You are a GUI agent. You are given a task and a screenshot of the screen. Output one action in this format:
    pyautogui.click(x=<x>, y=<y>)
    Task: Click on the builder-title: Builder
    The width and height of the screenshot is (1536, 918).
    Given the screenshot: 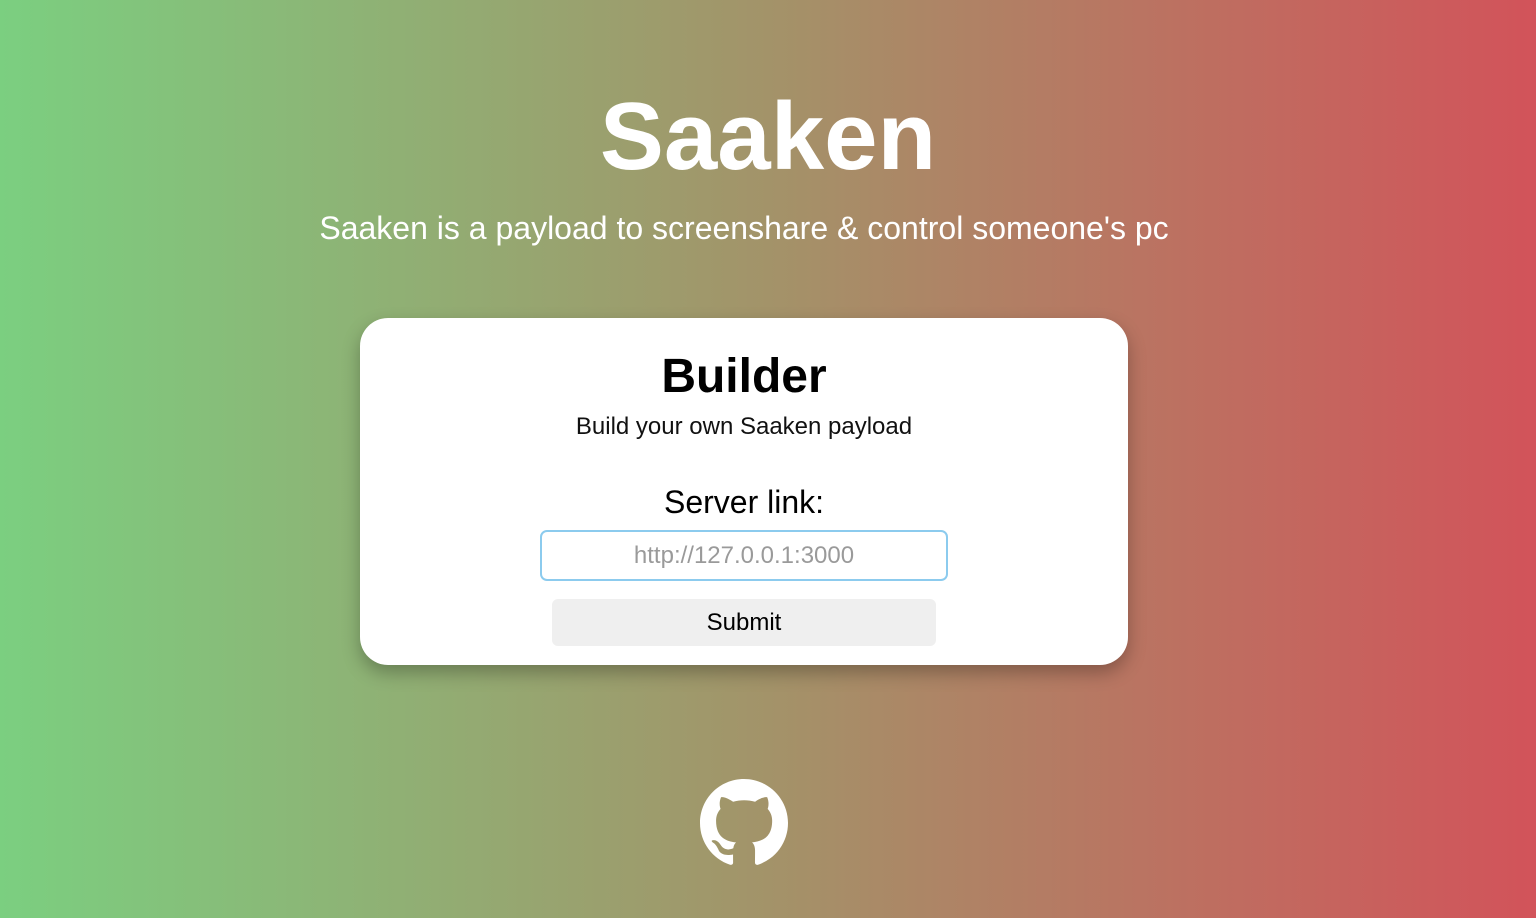 What is the action you would take?
    pyautogui.click(x=744, y=376)
    